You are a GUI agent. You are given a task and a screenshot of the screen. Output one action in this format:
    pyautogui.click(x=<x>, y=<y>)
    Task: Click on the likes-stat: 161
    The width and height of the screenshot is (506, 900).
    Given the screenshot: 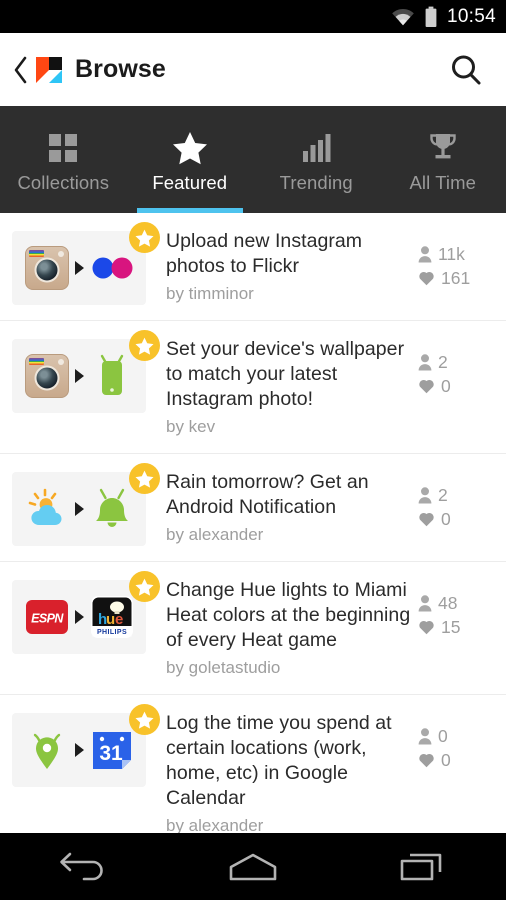 What is the action you would take?
    pyautogui.click(x=457, y=278)
    